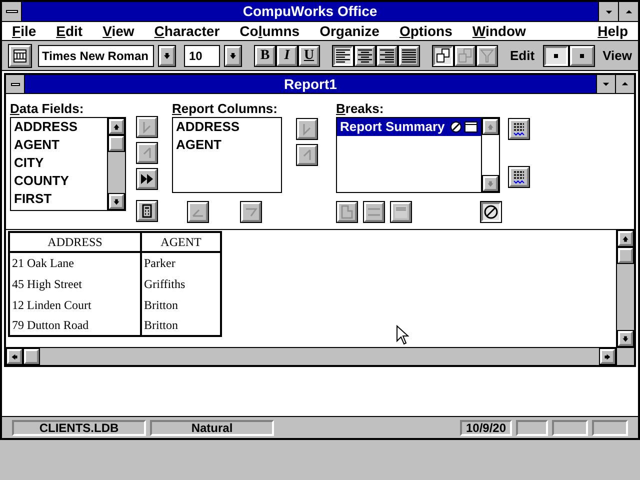 The image size is (640, 480). Describe the element at coordinates (181, 242) in the screenshot. I see `column-header: AGENT` at that location.